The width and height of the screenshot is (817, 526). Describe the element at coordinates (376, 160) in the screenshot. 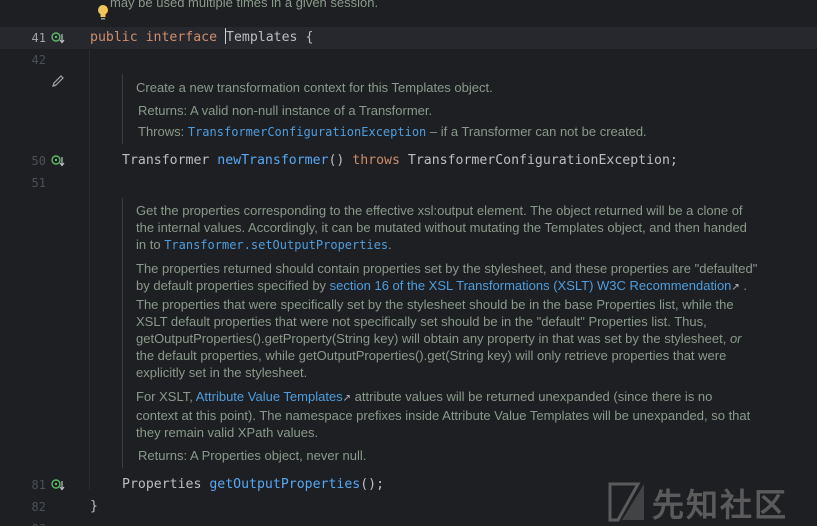

I see `keyword-throws: throws` at that location.